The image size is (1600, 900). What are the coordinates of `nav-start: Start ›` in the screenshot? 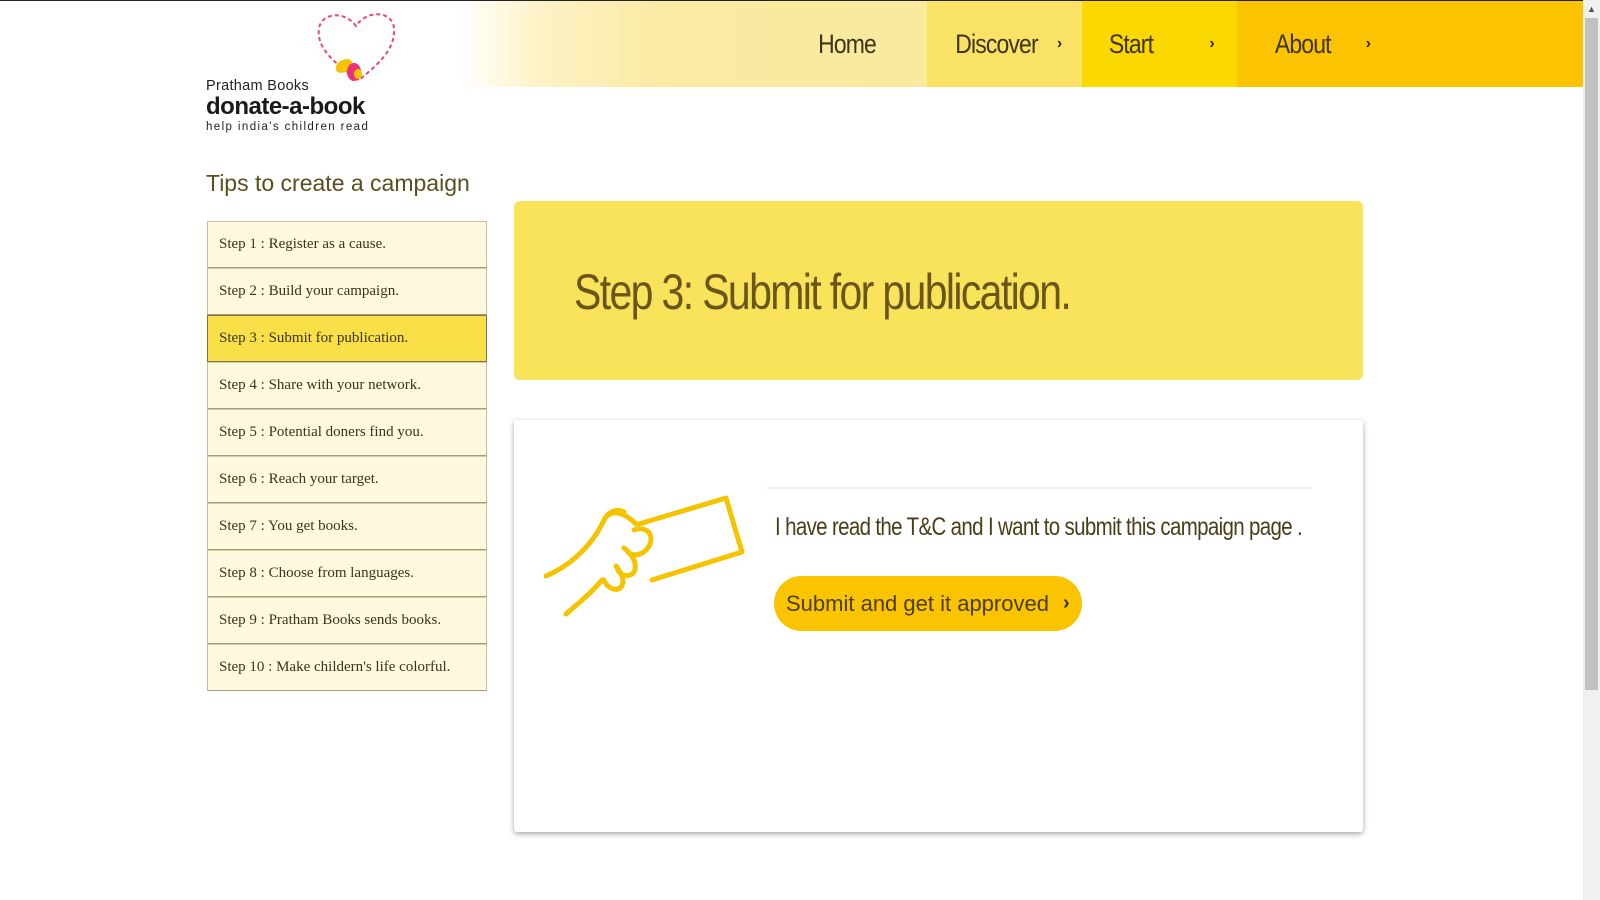 It's located at (1159, 44).